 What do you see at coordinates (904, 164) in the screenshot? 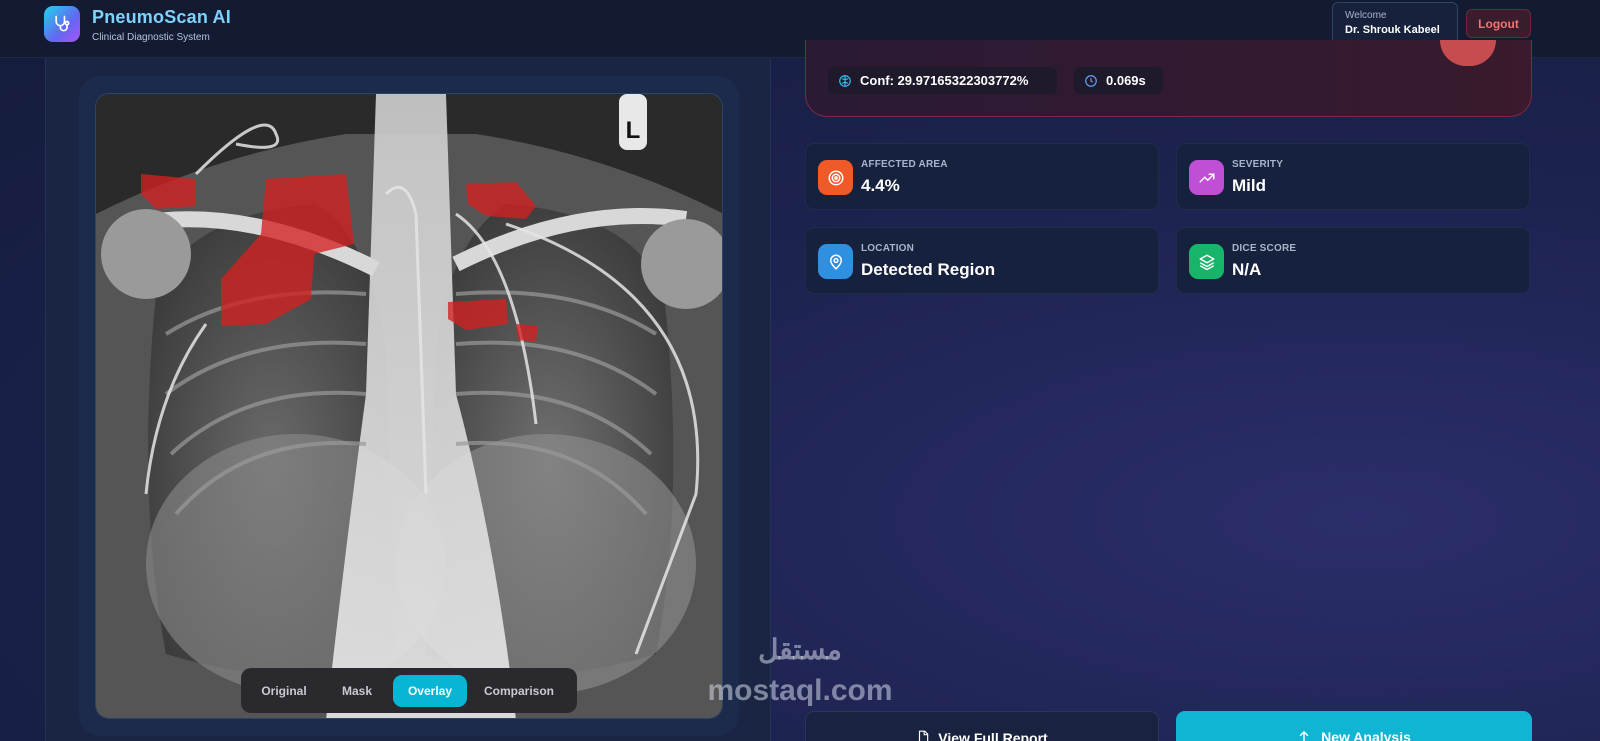
I see `stat-label: AFFECTED AREA` at bounding box center [904, 164].